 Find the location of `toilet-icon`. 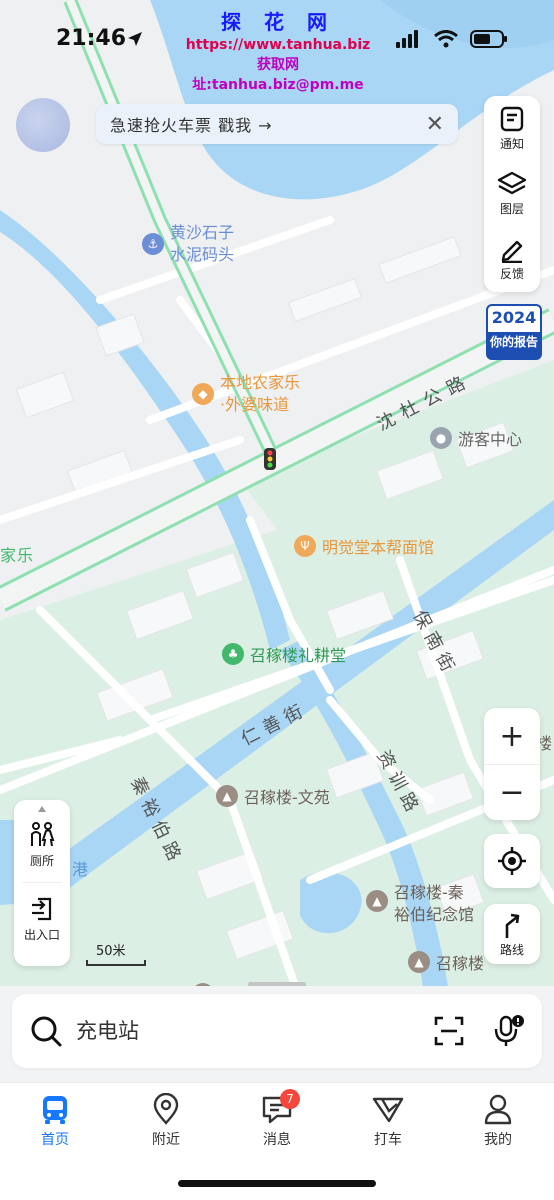

toilet-icon is located at coordinates (43, 834).